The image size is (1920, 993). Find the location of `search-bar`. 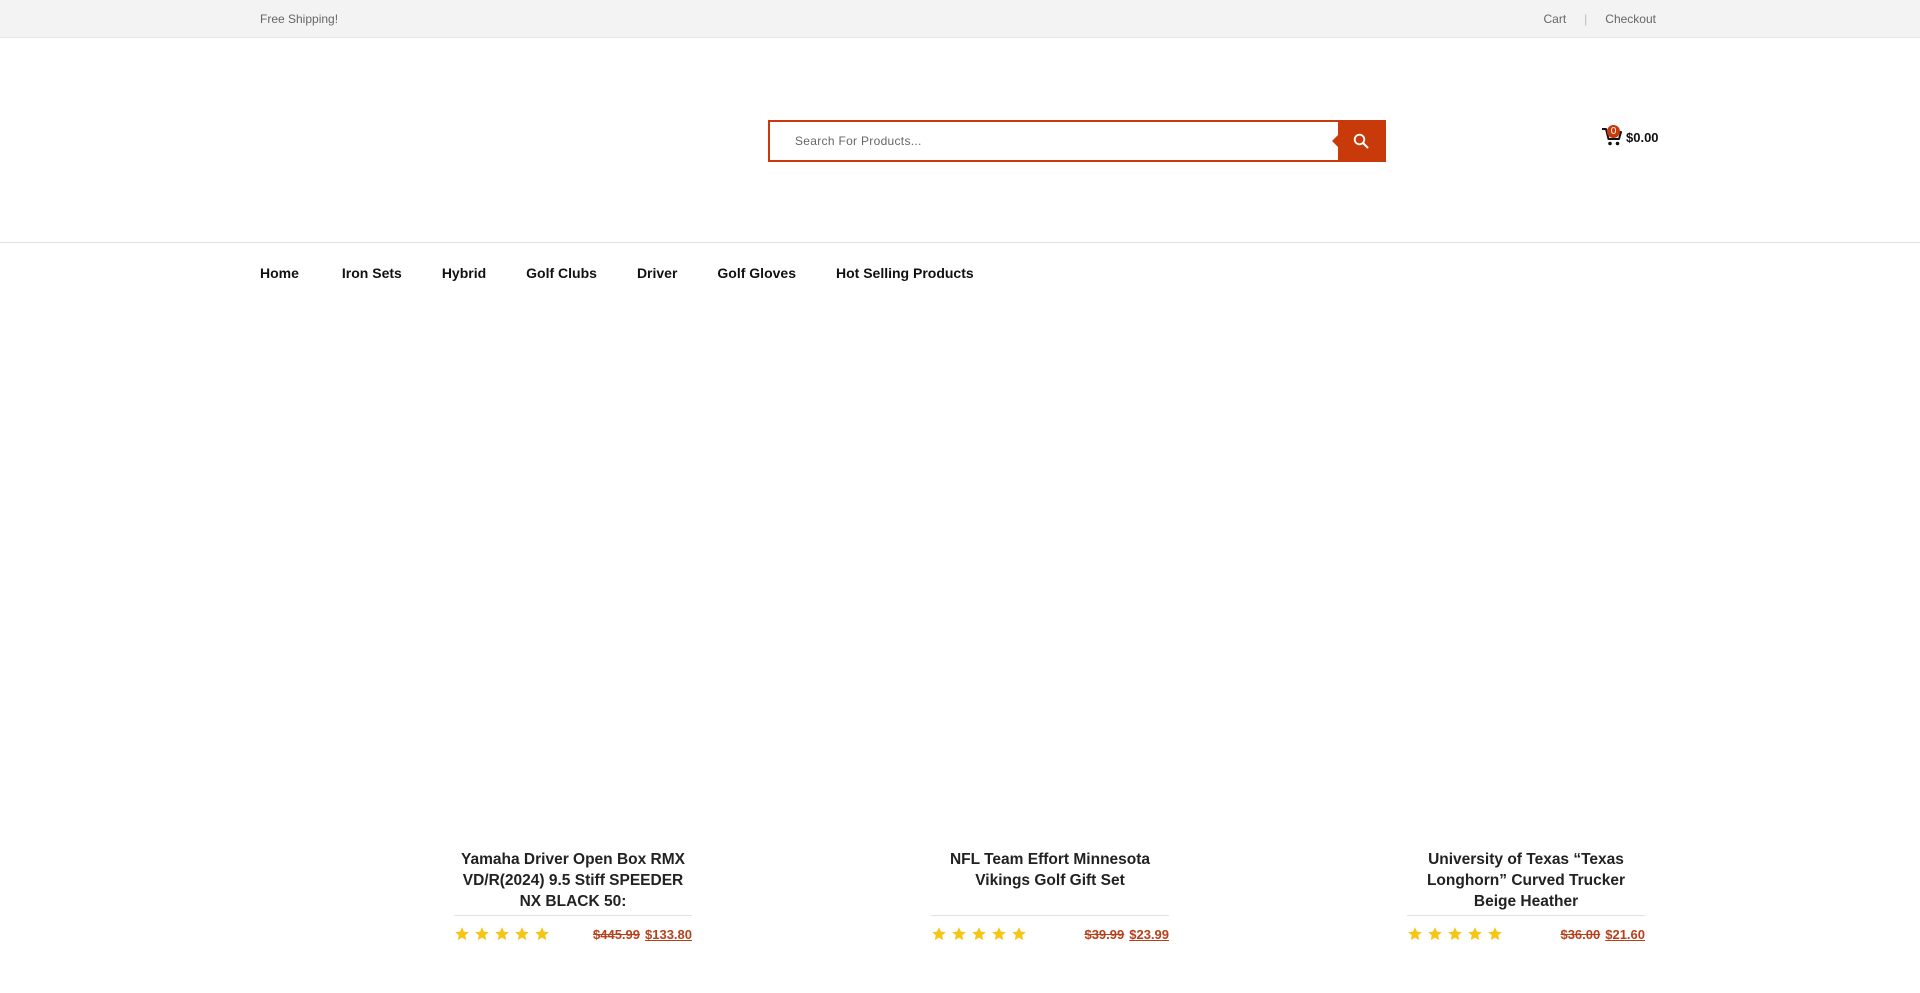

search-bar is located at coordinates (1077, 141).